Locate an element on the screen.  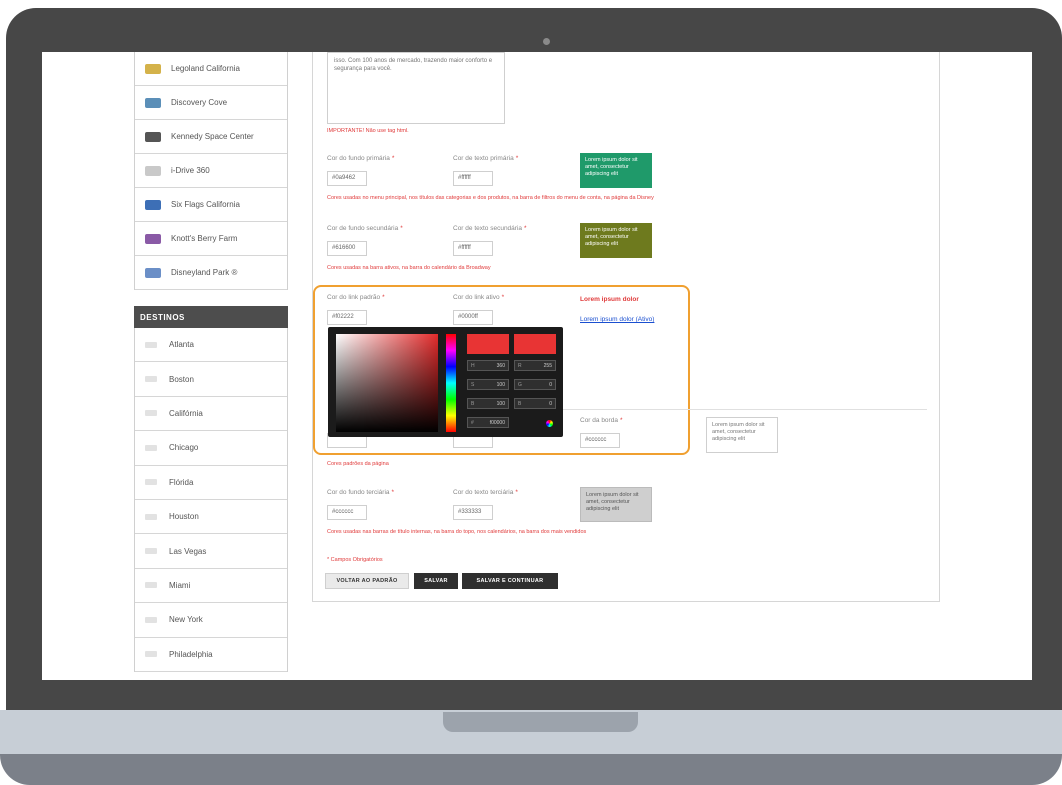
park-item: i-Drive 360 is located at coordinates (211, 171).